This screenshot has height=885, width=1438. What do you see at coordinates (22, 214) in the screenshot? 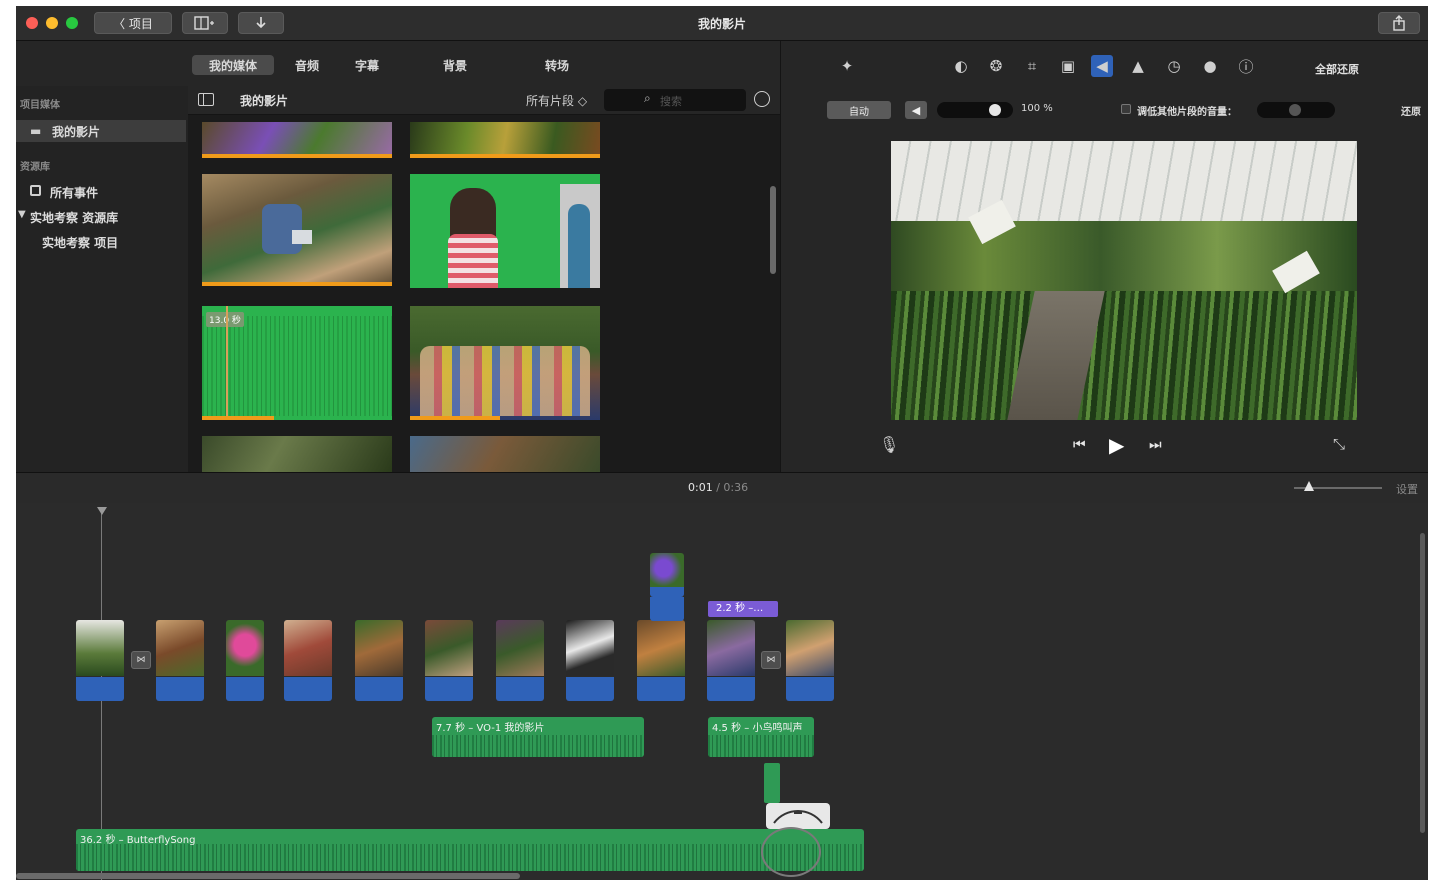
I see `disclosure-triangle-icon: ▼` at bounding box center [22, 214].